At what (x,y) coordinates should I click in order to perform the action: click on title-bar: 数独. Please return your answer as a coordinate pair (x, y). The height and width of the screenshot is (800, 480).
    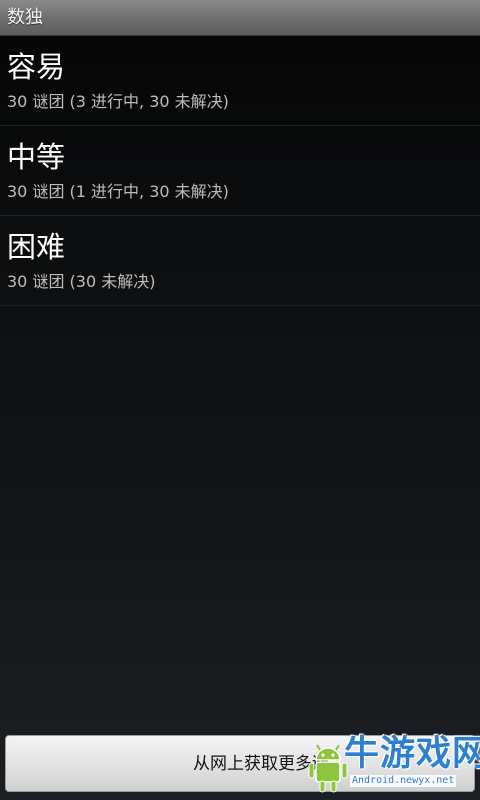
    Looking at the image, I should click on (240, 18).